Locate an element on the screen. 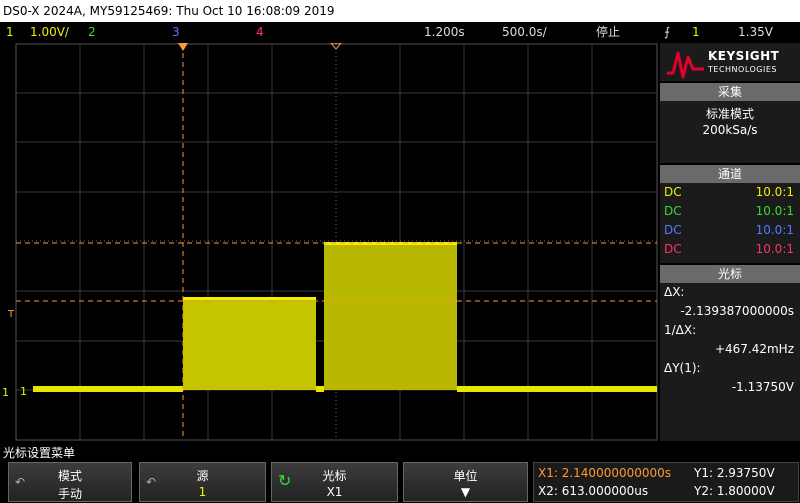 The height and width of the screenshot is (503, 800). inv-delta-x-label: 1/ΔX: is located at coordinates (680, 330).